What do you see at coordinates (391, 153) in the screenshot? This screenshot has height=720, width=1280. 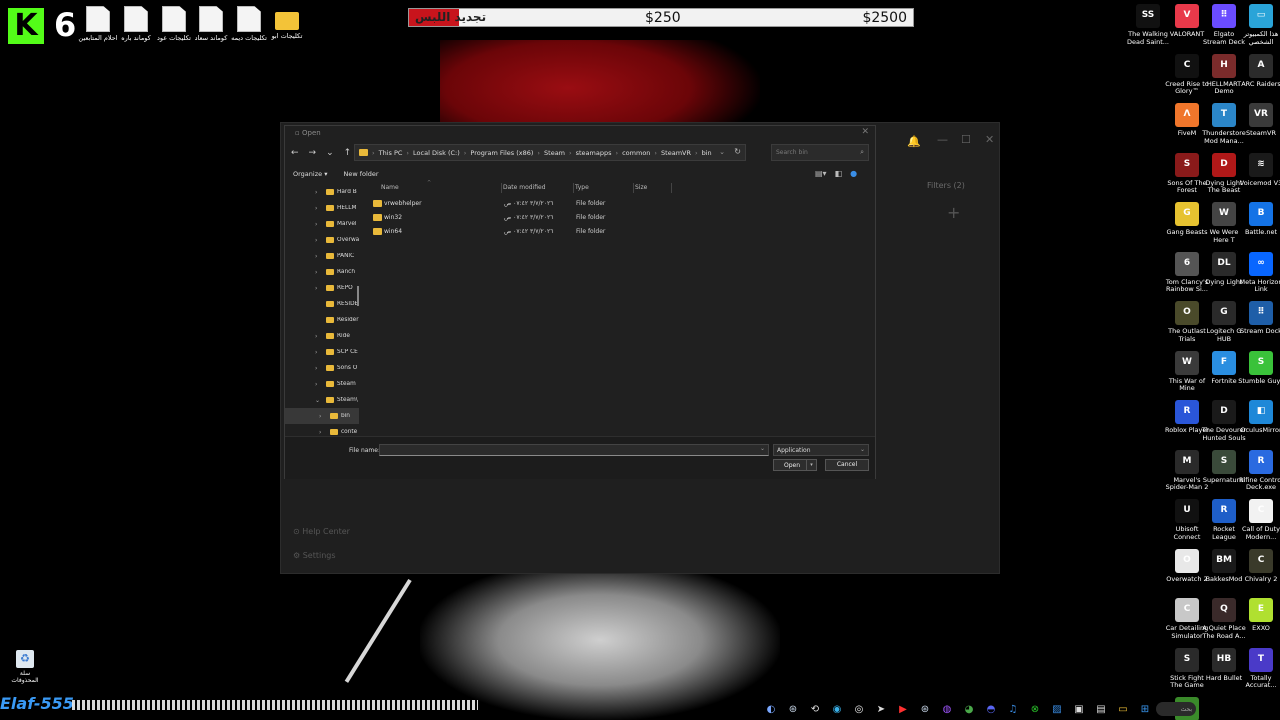 I see `breadcrumb-this-pc: This PC` at bounding box center [391, 153].